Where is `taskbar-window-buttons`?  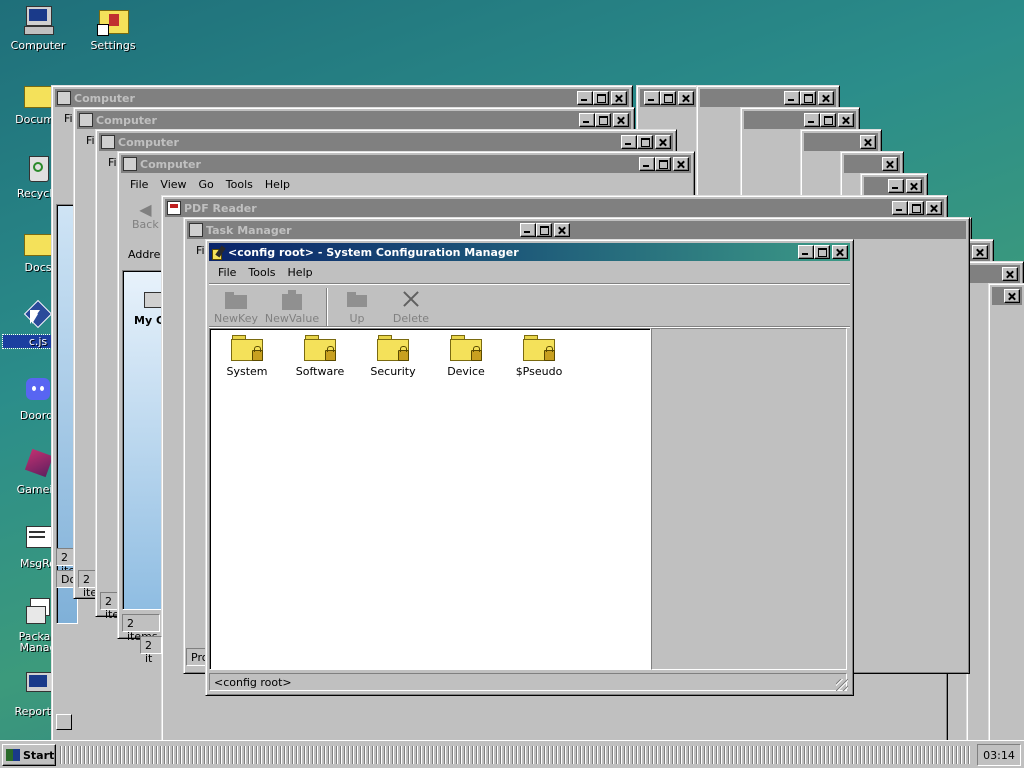
taskbar-window-buttons is located at coordinates (515, 755).